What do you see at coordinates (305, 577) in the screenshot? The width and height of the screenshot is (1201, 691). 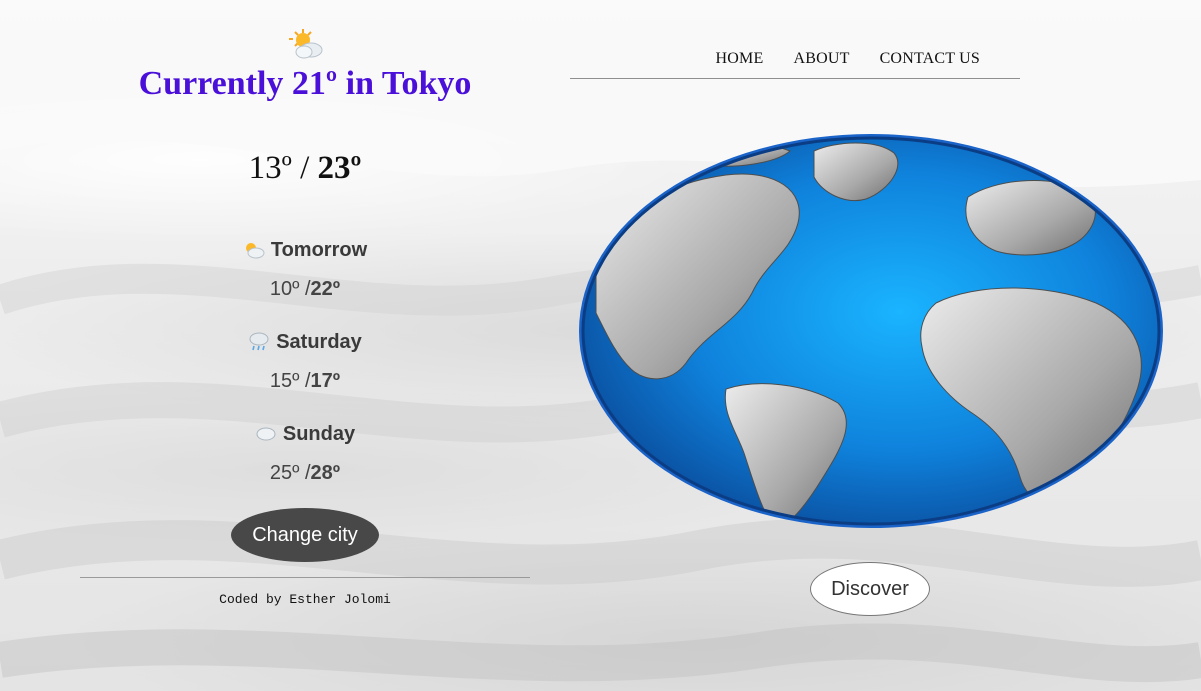 I see `footer-divider` at bounding box center [305, 577].